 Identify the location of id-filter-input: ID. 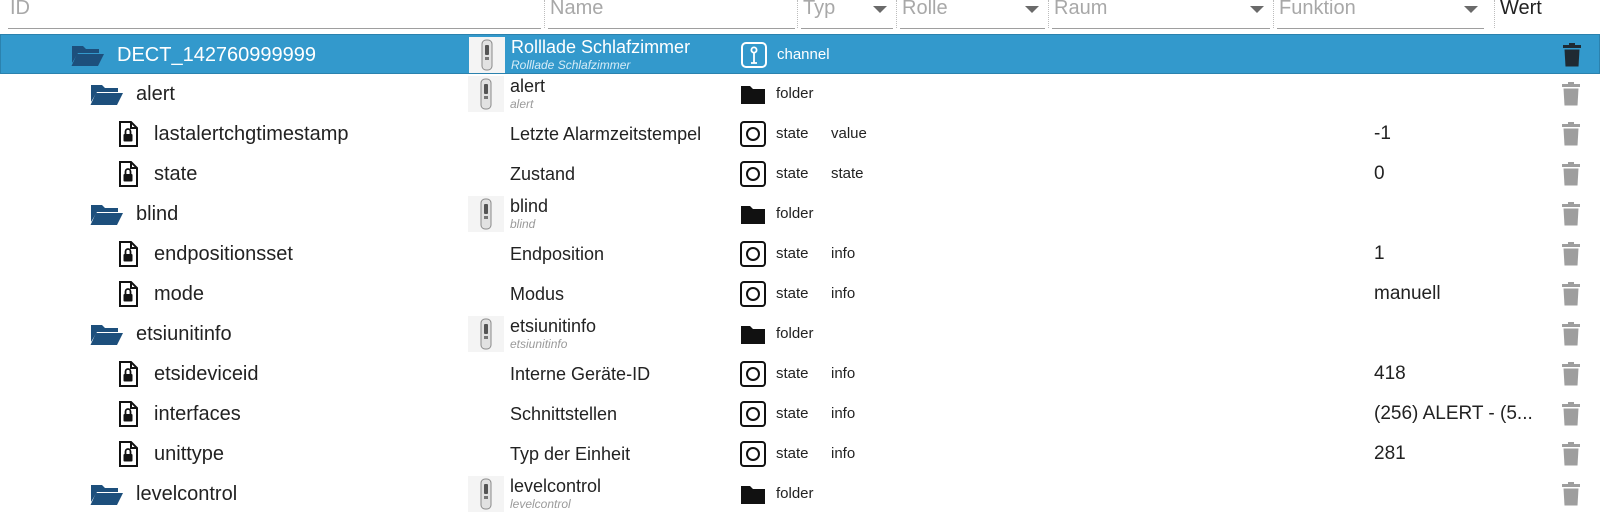
(274, 14).